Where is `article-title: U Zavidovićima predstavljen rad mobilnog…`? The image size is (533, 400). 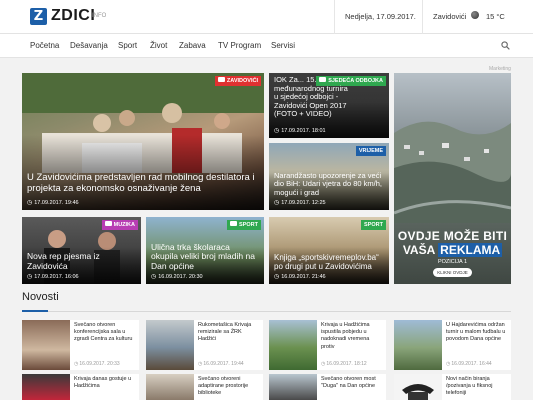
article-title: U Zavidovićima predstavljen rad mobilnog… is located at coordinates (143, 183).